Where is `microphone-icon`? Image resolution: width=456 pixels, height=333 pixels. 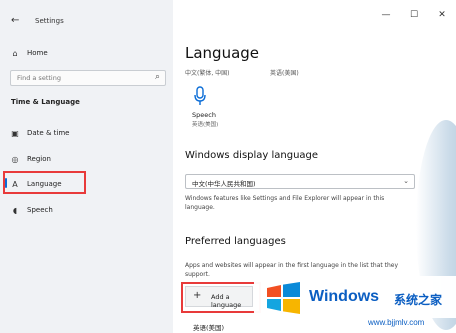
microphone-icon is located at coordinates (200, 98).